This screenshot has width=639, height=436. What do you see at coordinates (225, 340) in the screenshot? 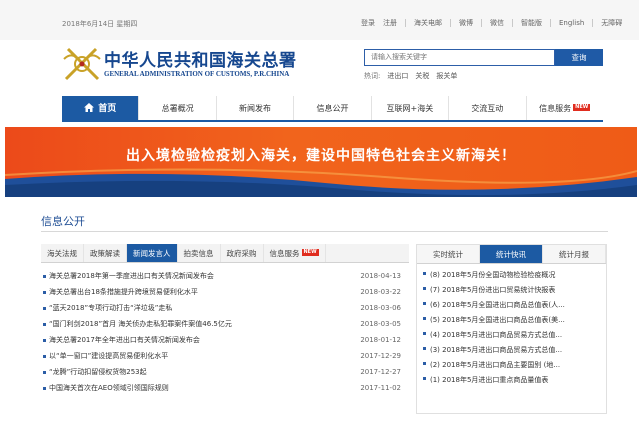
I see `news-item: 海关总署2017年全年进出口有关情况新闻发布会 2018-01-12` at bounding box center [225, 340].